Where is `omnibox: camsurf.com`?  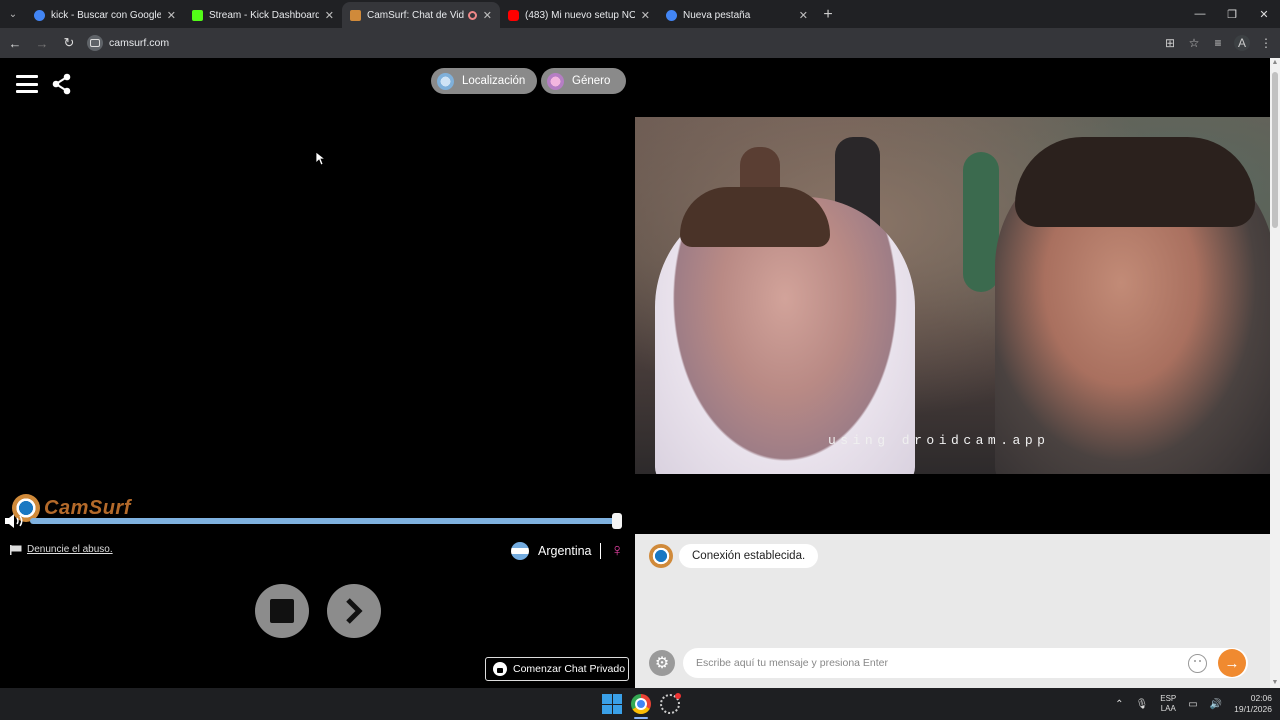
omnibox: camsurf.com is located at coordinates (128, 43).